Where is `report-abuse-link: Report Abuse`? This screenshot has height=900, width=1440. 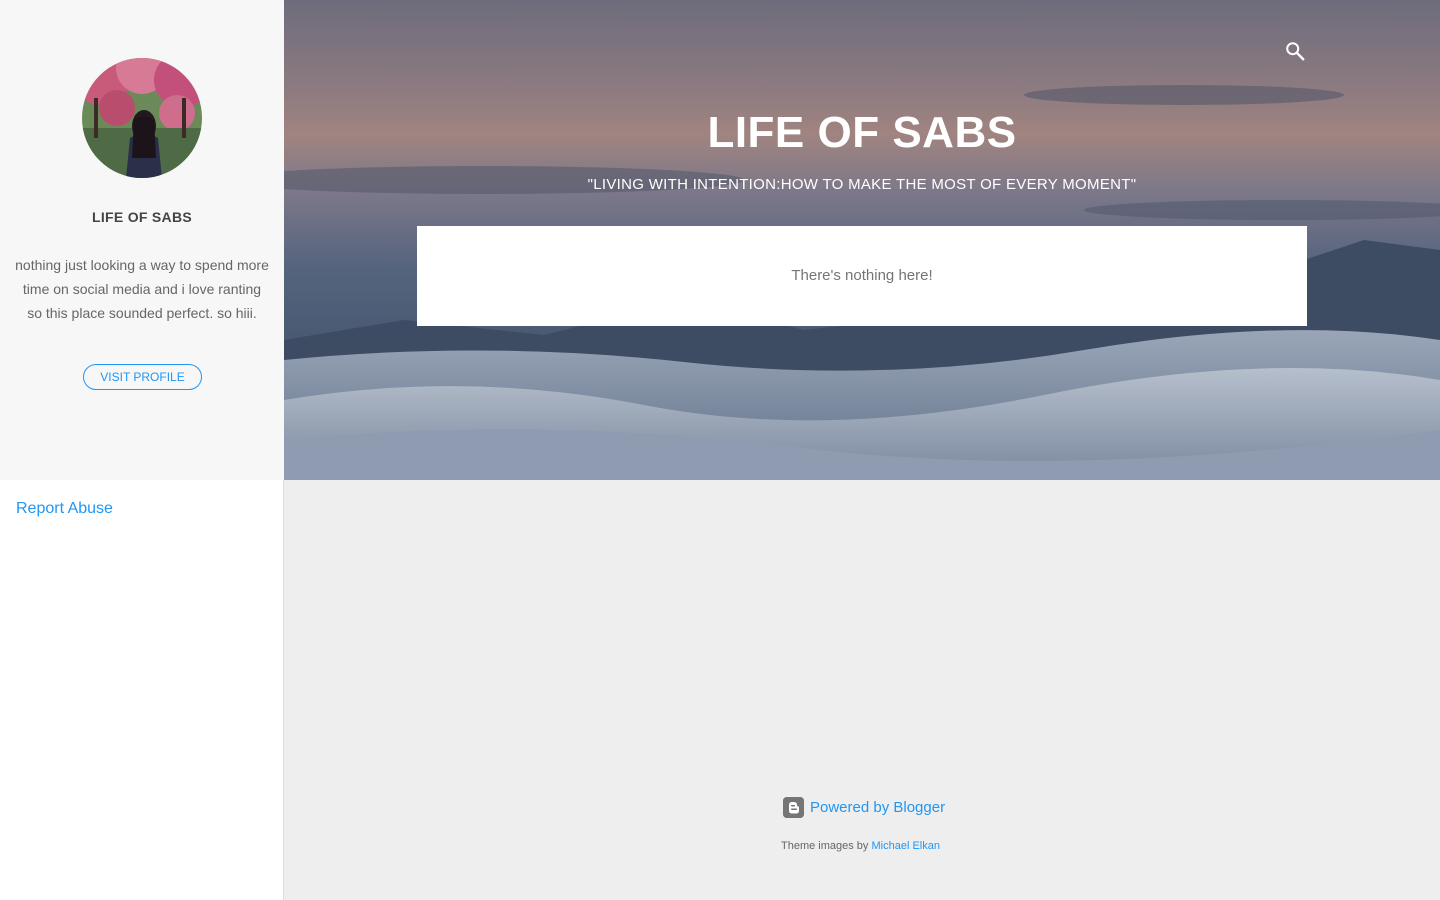
report-abuse-link: Report Abuse is located at coordinates (64, 509).